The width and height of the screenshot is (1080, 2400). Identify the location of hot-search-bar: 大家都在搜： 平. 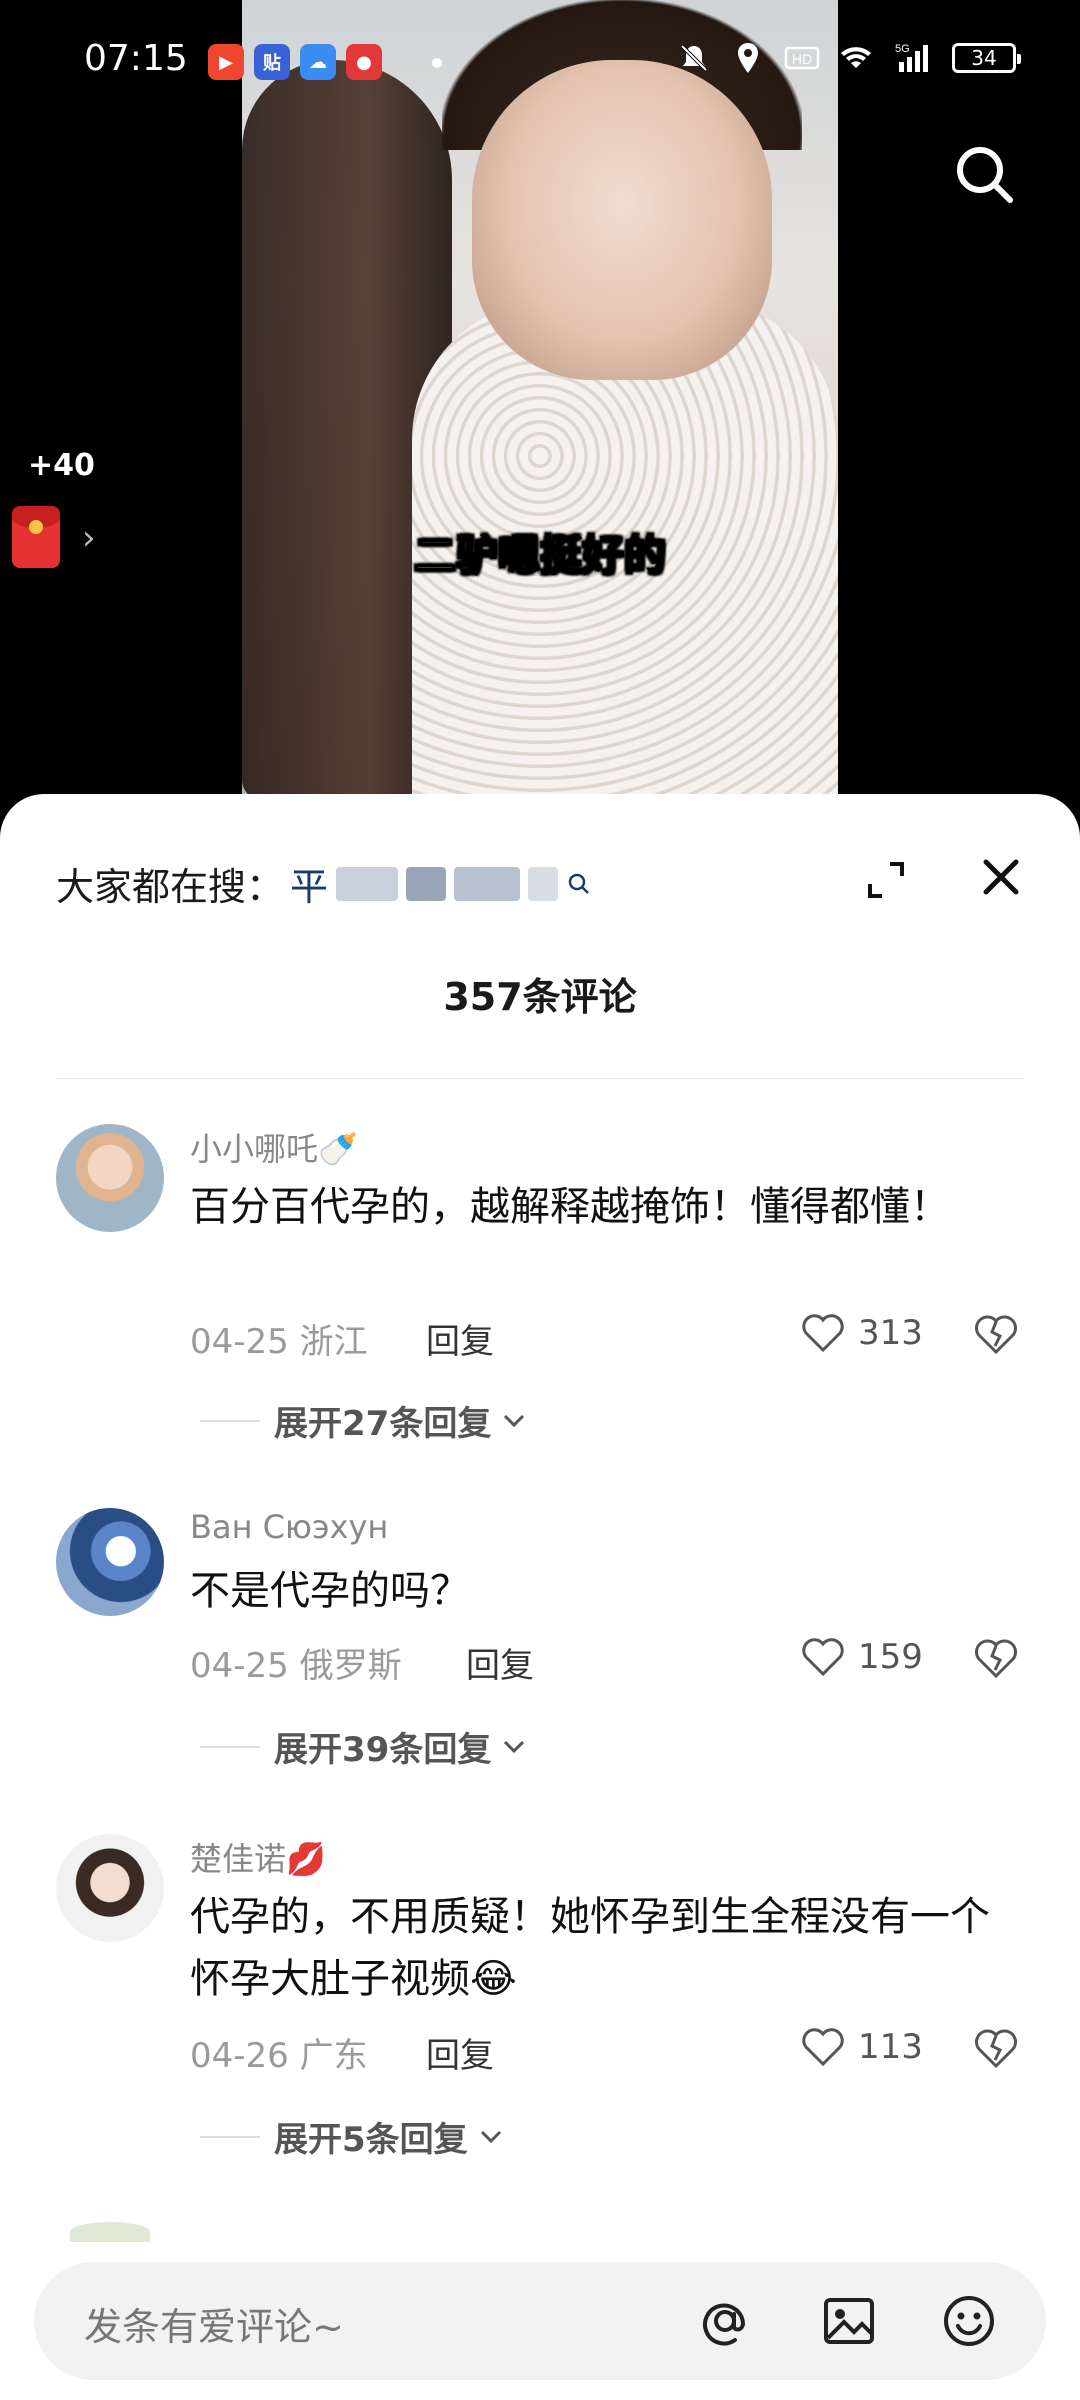
(324, 883).